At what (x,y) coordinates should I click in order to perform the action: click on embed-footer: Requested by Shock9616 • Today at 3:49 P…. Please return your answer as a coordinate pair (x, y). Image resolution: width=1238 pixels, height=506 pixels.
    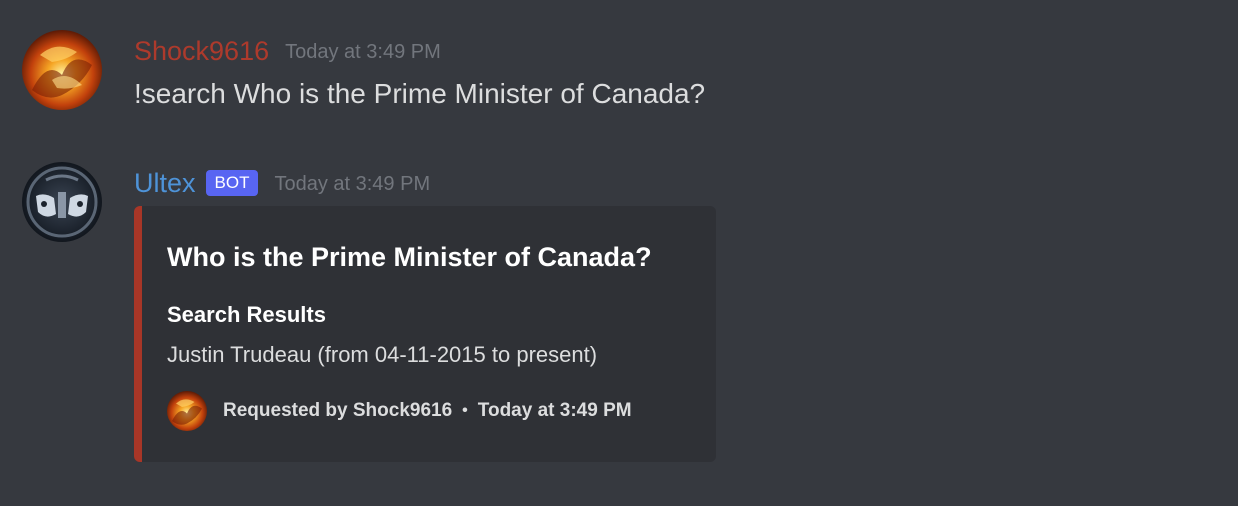
    Looking at the image, I should click on (399, 411).